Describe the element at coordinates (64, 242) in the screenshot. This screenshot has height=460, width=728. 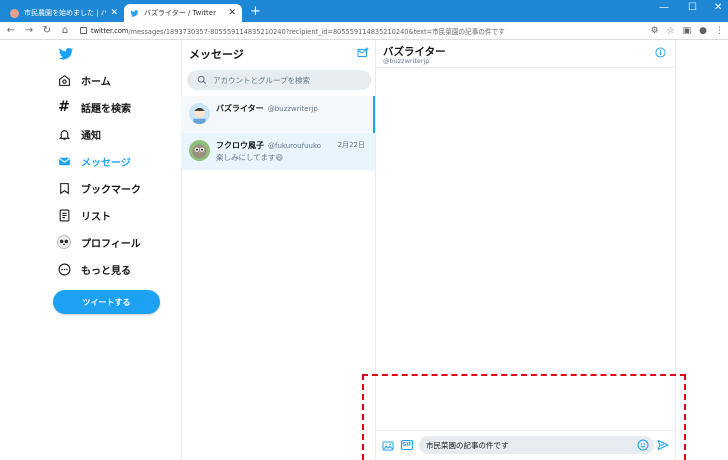
I see `avatar-icon` at that location.